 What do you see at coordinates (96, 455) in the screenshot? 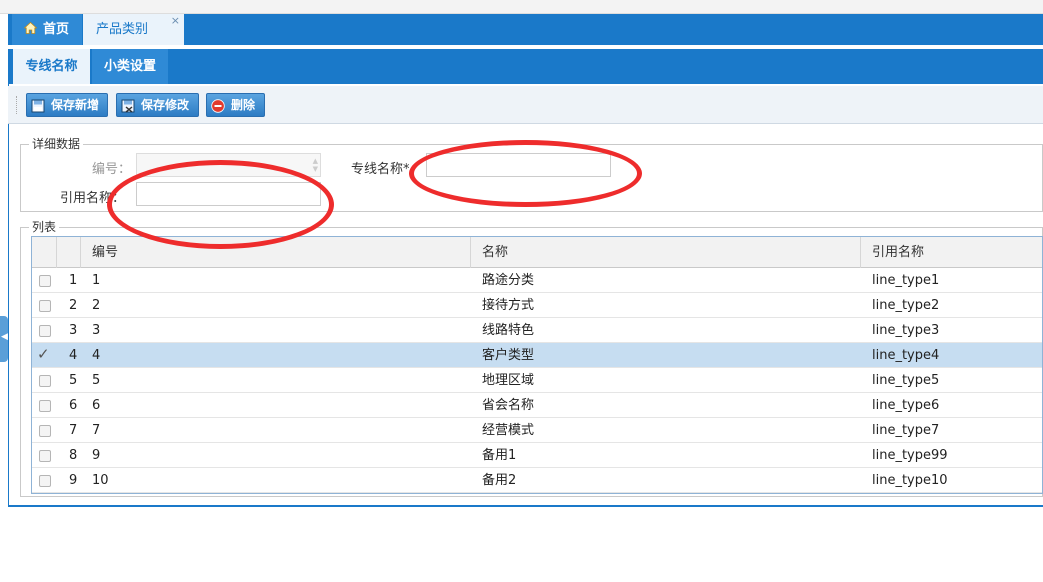
I see `cell-code: 9` at bounding box center [96, 455].